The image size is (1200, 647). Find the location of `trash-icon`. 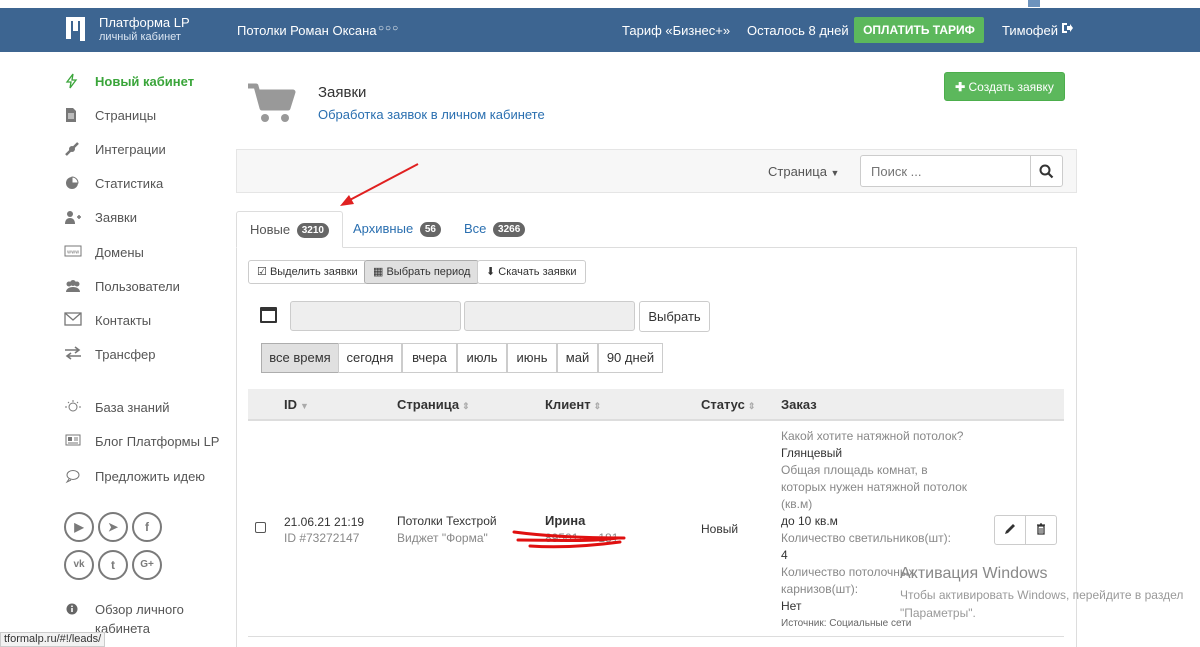

trash-icon is located at coordinates (1041, 529).